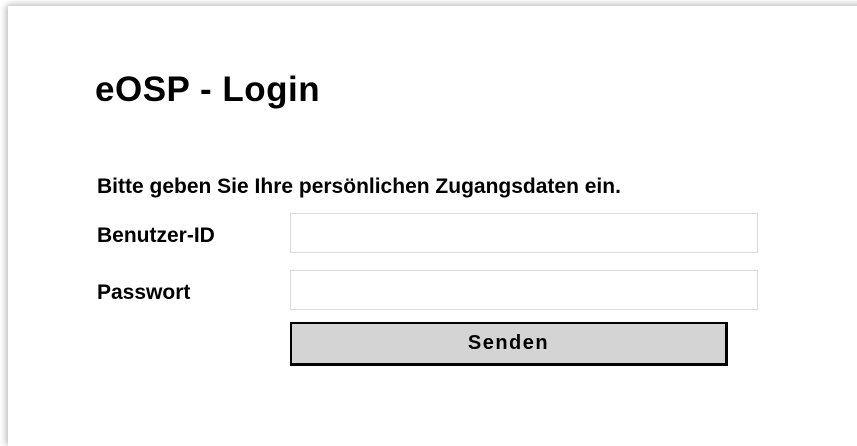 This screenshot has height=446, width=857. I want to click on page-title: eOSP - Login, so click(208, 89).